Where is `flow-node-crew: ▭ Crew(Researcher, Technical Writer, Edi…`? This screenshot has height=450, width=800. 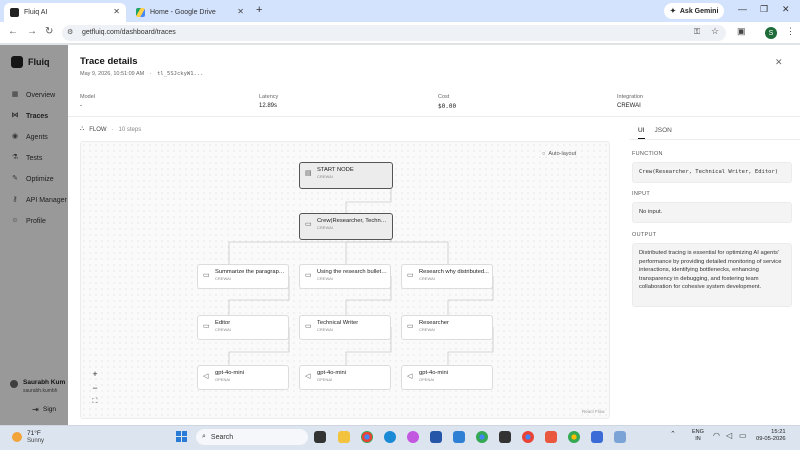 flow-node-crew: ▭ Crew(Researcher, Technical Writer, Edi… is located at coordinates (346, 226).